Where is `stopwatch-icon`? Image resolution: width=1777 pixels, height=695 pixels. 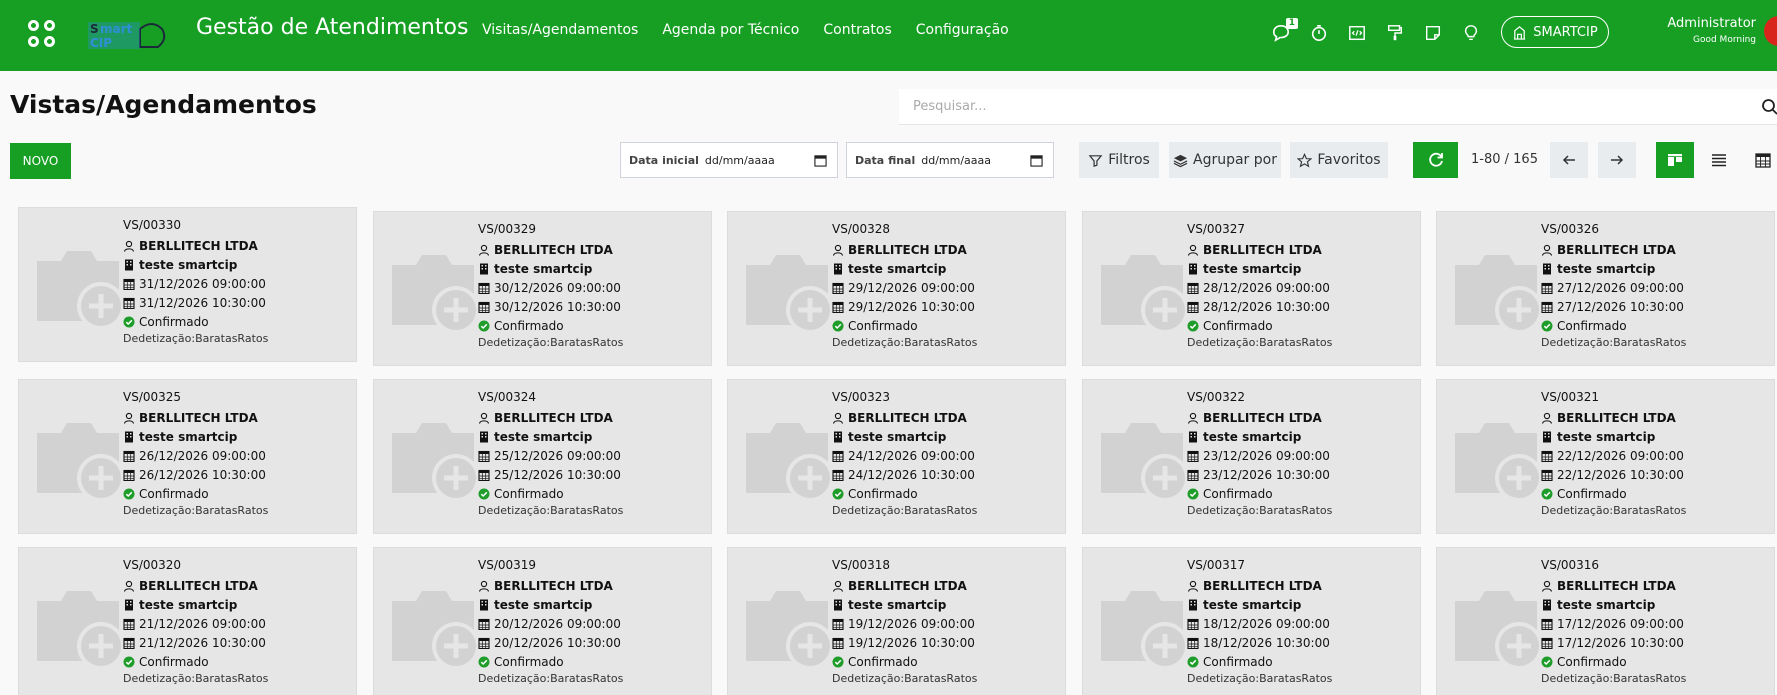
stopwatch-icon is located at coordinates (1319, 33).